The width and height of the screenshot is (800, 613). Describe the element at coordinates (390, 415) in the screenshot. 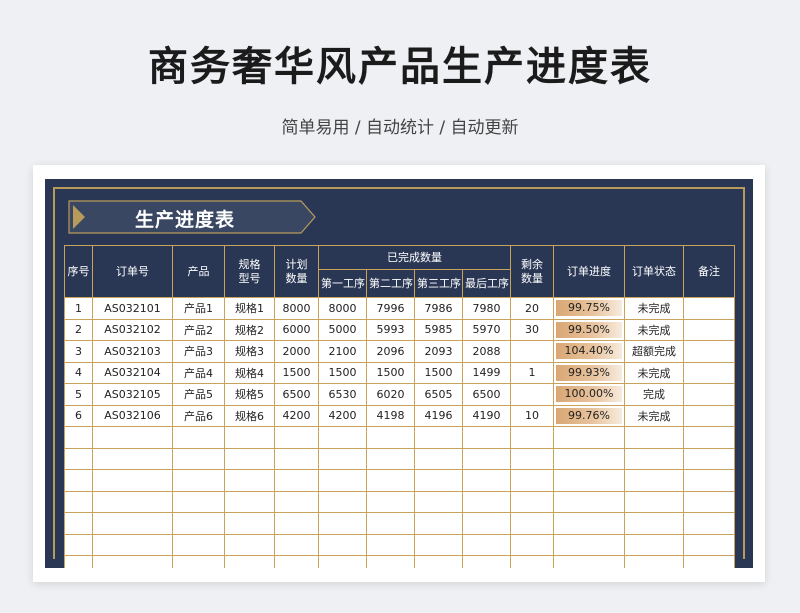

I see `cell-step2: 4198` at that location.